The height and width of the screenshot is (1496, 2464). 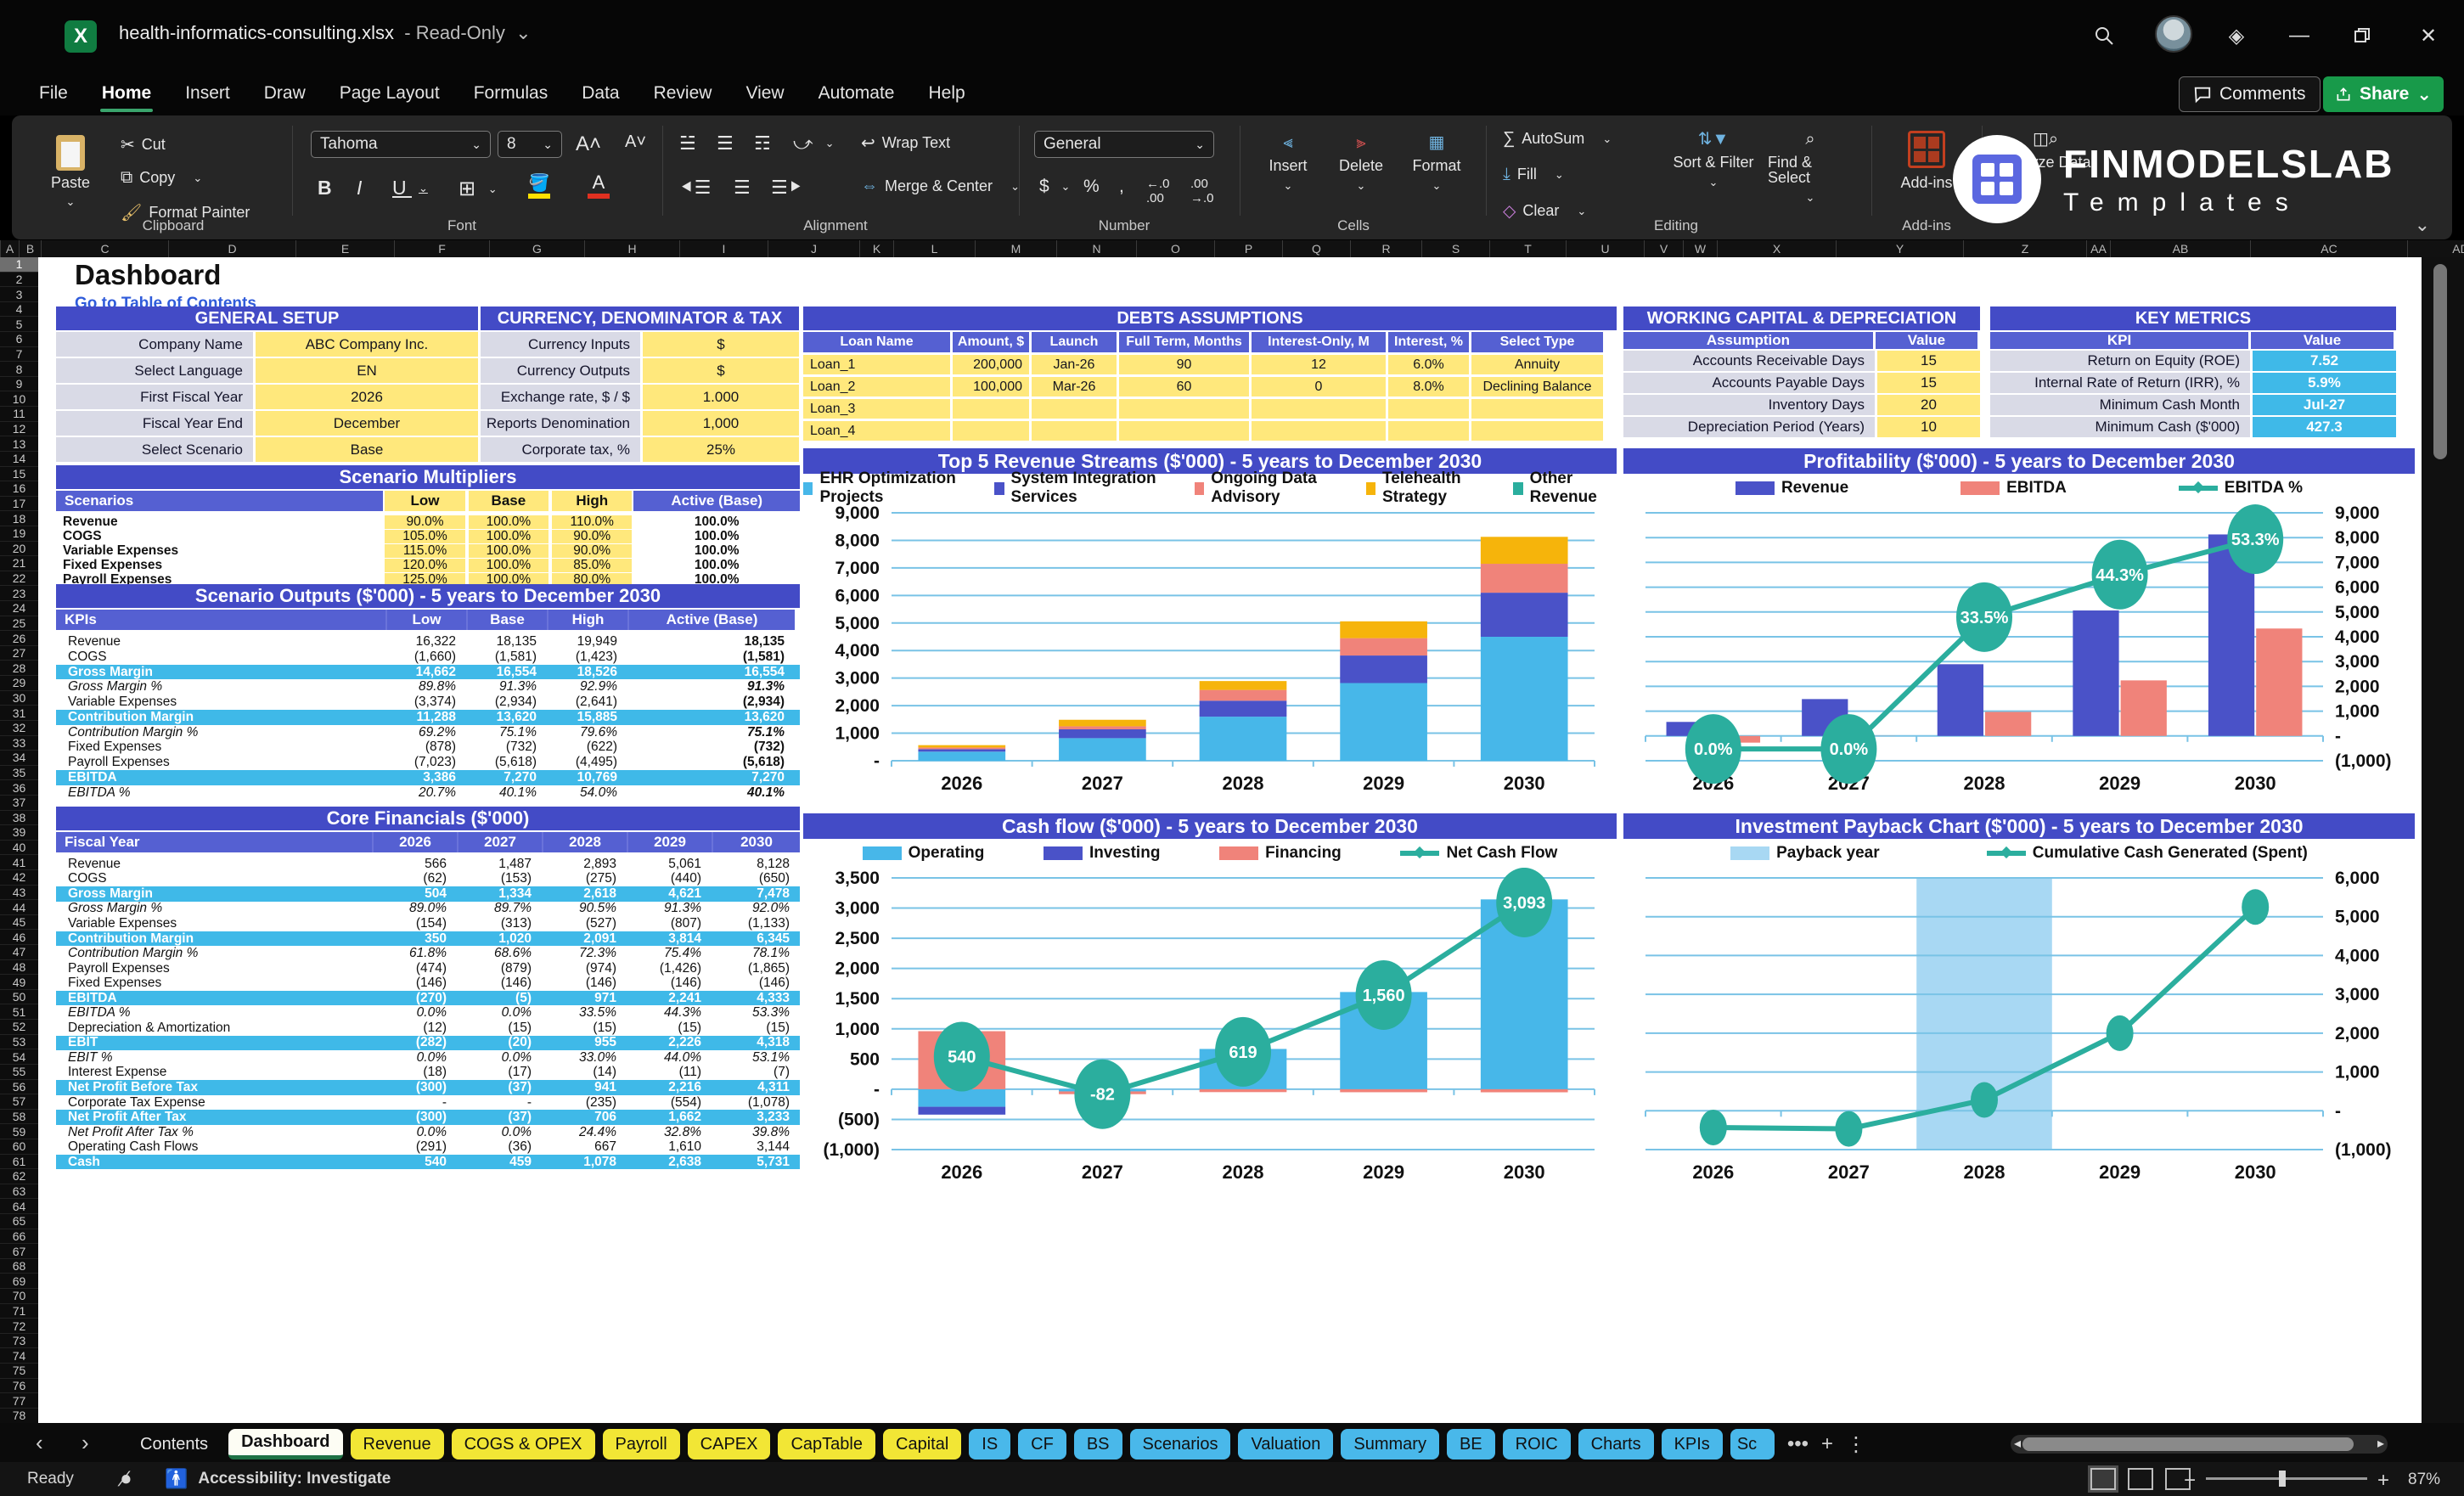 I want to click on row-header-40: 40, so click(x=19, y=848).